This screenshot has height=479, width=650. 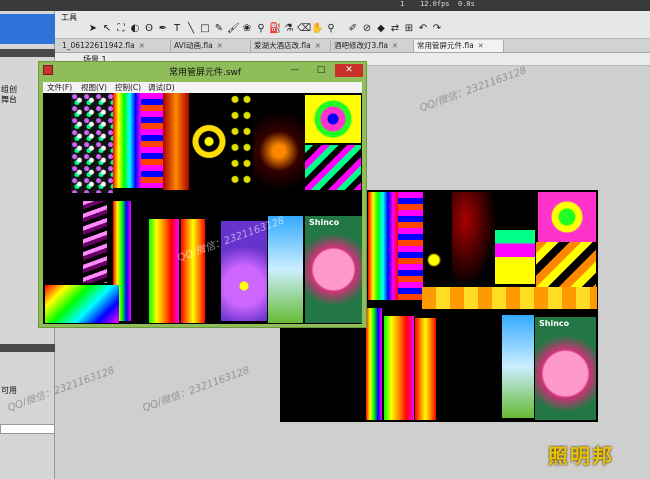 What do you see at coordinates (289, 29) in the screenshot?
I see `eyedropper-icon: ⚗` at bounding box center [289, 29].